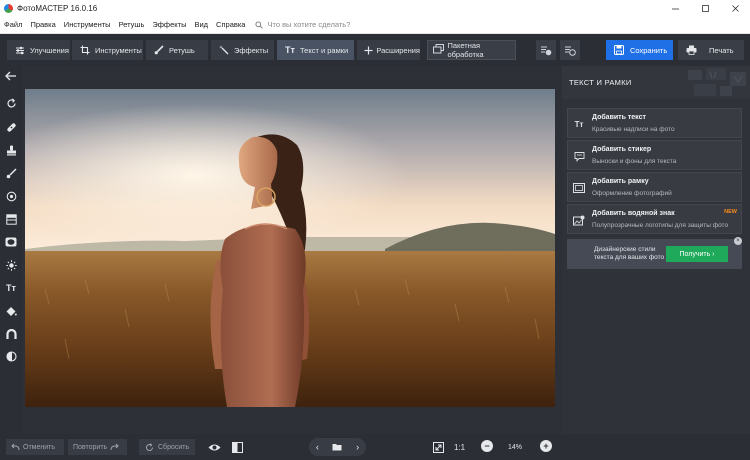  Describe the element at coordinates (579, 188) in the screenshot. I see `frame-icon` at that location.